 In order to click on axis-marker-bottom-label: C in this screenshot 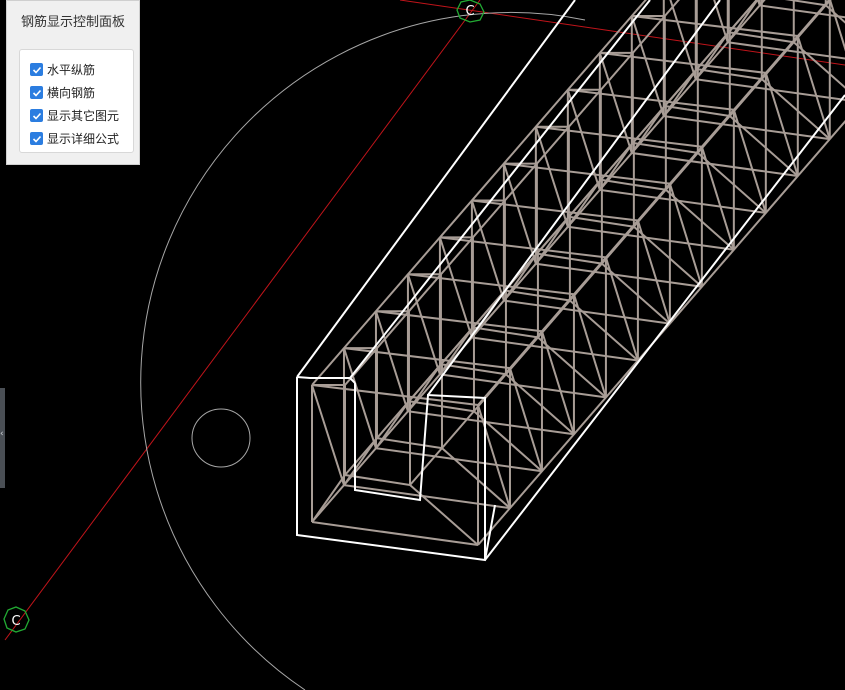, I will do `click(15, 621)`.